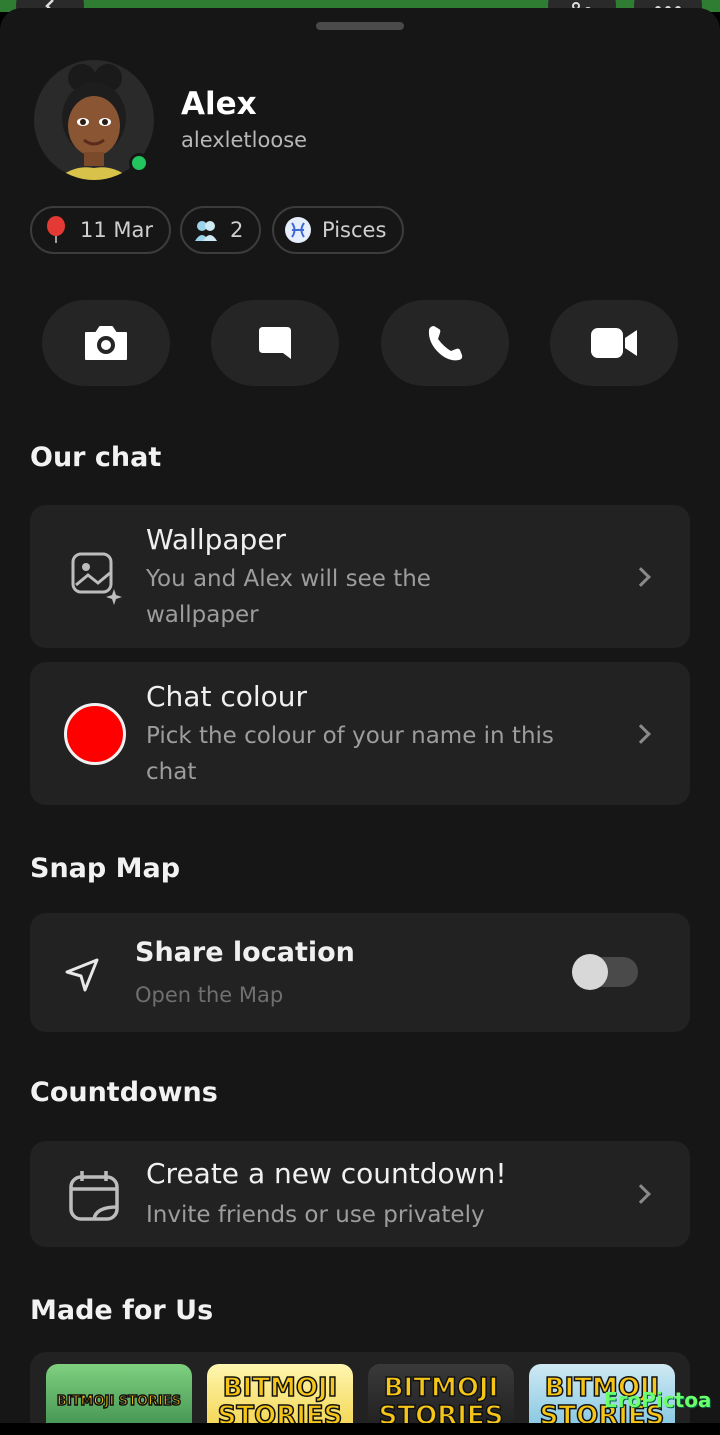 This screenshot has width=720, height=1435. What do you see at coordinates (124, 1092) in the screenshot?
I see `section-title-countdowns: Countdowns` at bounding box center [124, 1092].